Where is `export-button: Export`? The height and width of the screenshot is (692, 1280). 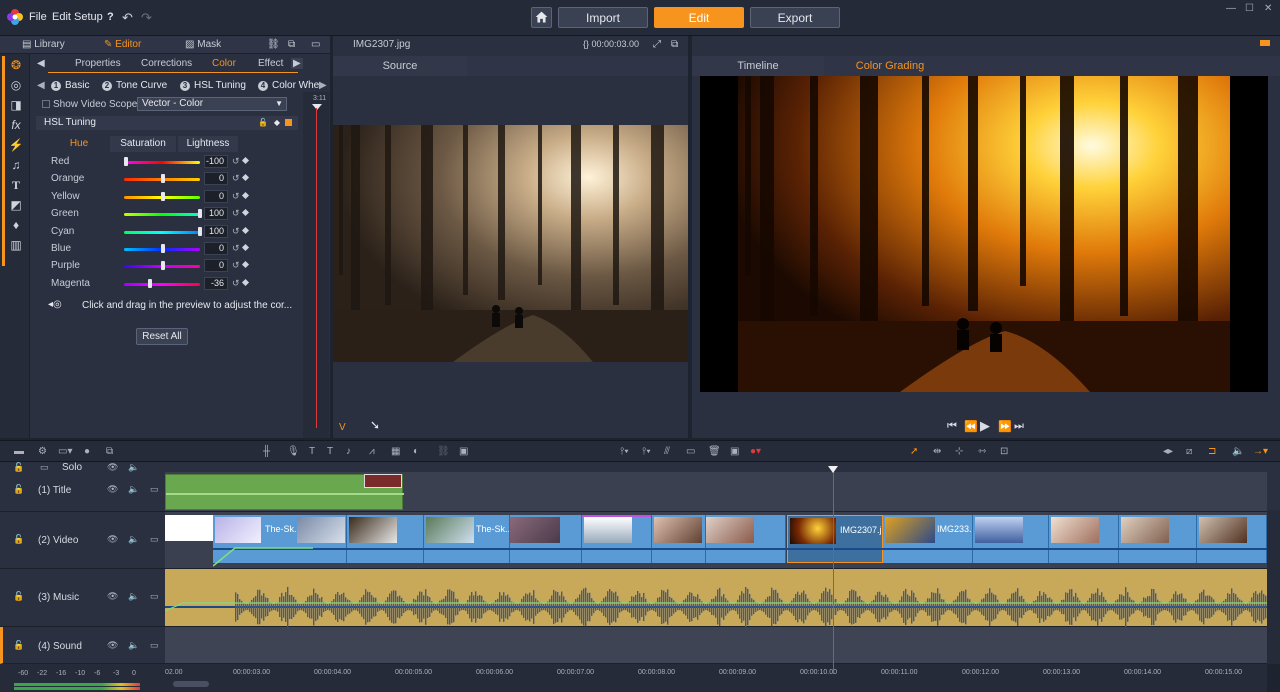 export-button: Export is located at coordinates (795, 17).